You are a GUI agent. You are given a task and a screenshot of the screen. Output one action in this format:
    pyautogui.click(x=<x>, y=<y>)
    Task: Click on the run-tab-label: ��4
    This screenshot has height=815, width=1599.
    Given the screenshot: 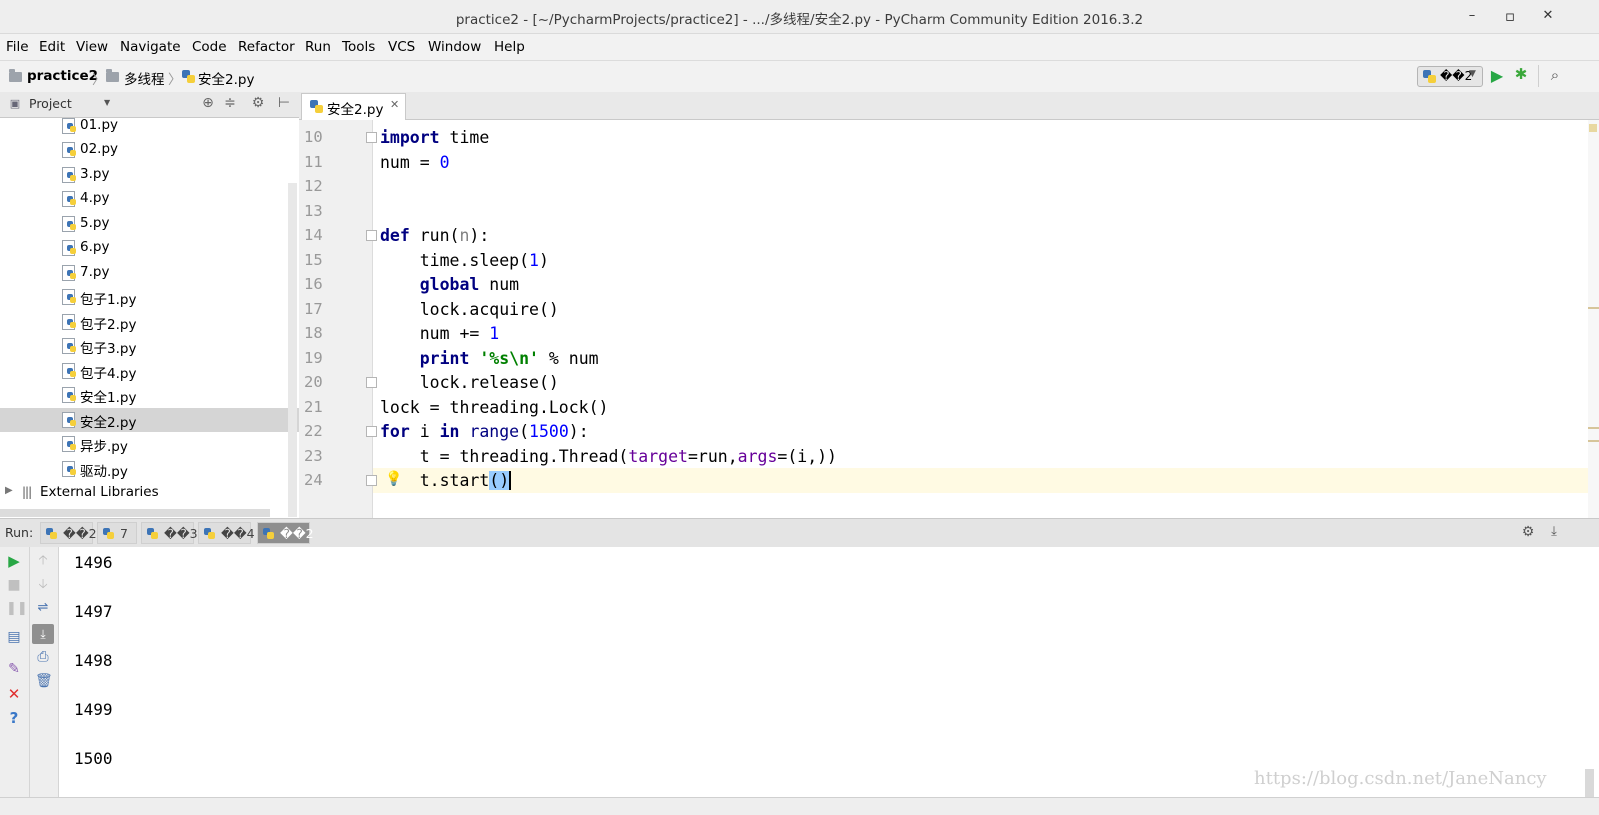 What is the action you would take?
    pyautogui.click(x=238, y=533)
    